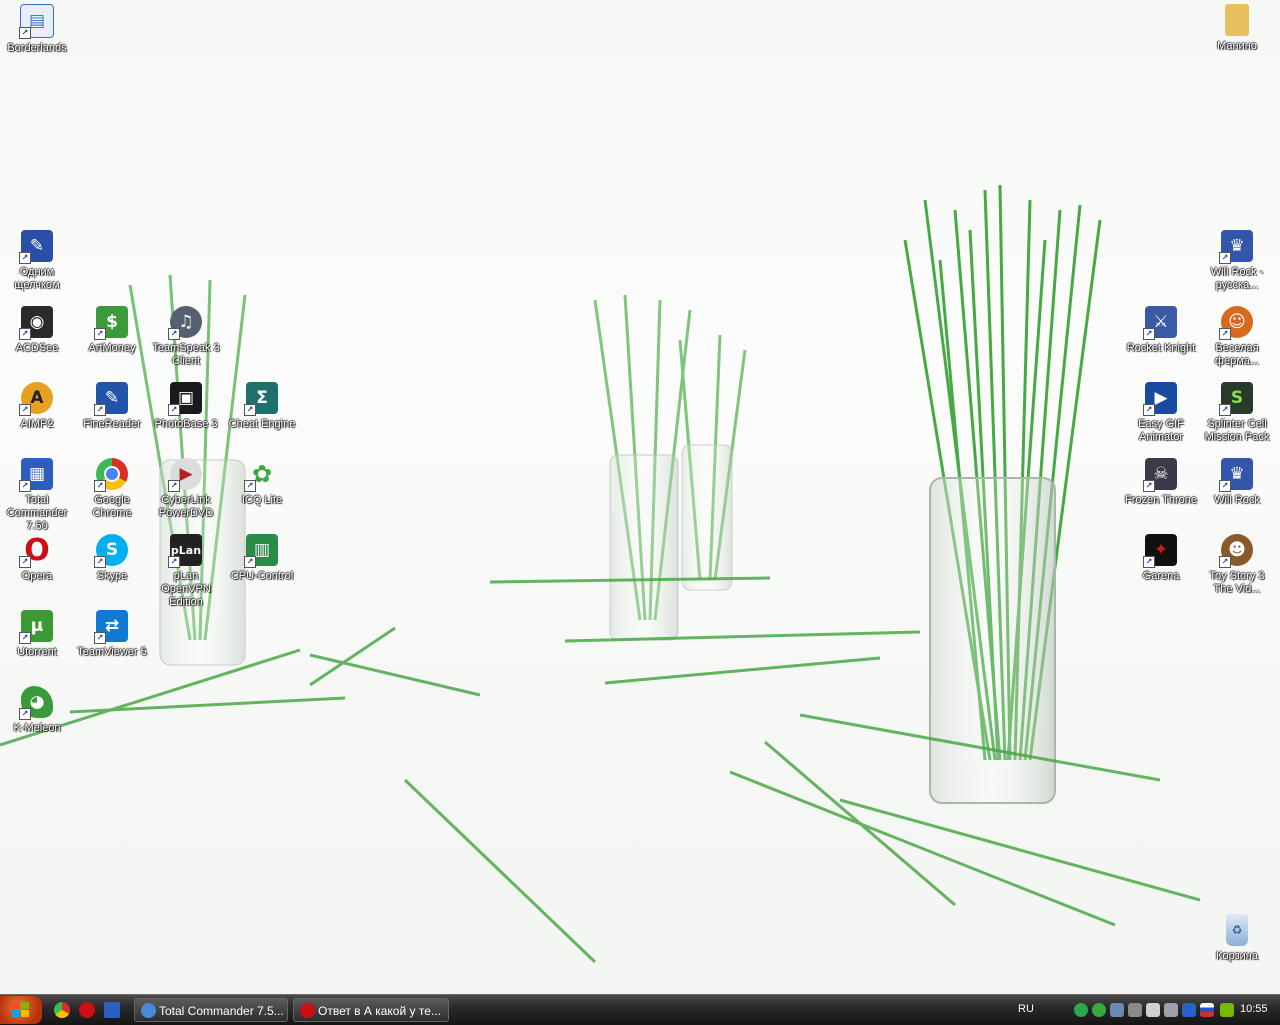  I want to click on windows-logo-icon, so click(20, 1009).